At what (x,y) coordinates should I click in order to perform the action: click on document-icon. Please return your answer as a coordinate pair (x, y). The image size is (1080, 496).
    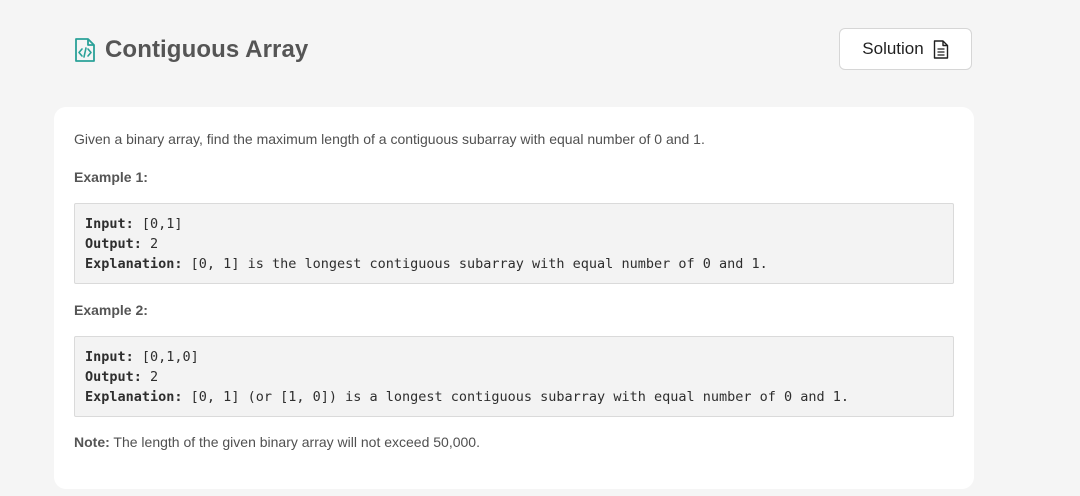
    Looking at the image, I should click on (941, 49).